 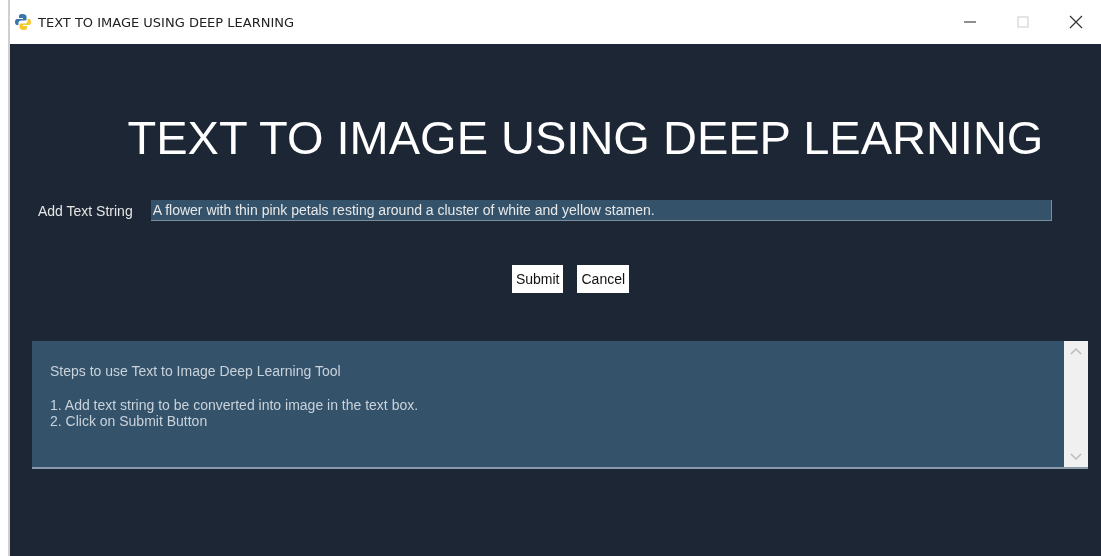 What do you see at coordinates (585, 138) in the screenshot?
I see `app-heading: TEXT TO IMAGE USING DEEP LEARNING` at bounding box center [585, 138].